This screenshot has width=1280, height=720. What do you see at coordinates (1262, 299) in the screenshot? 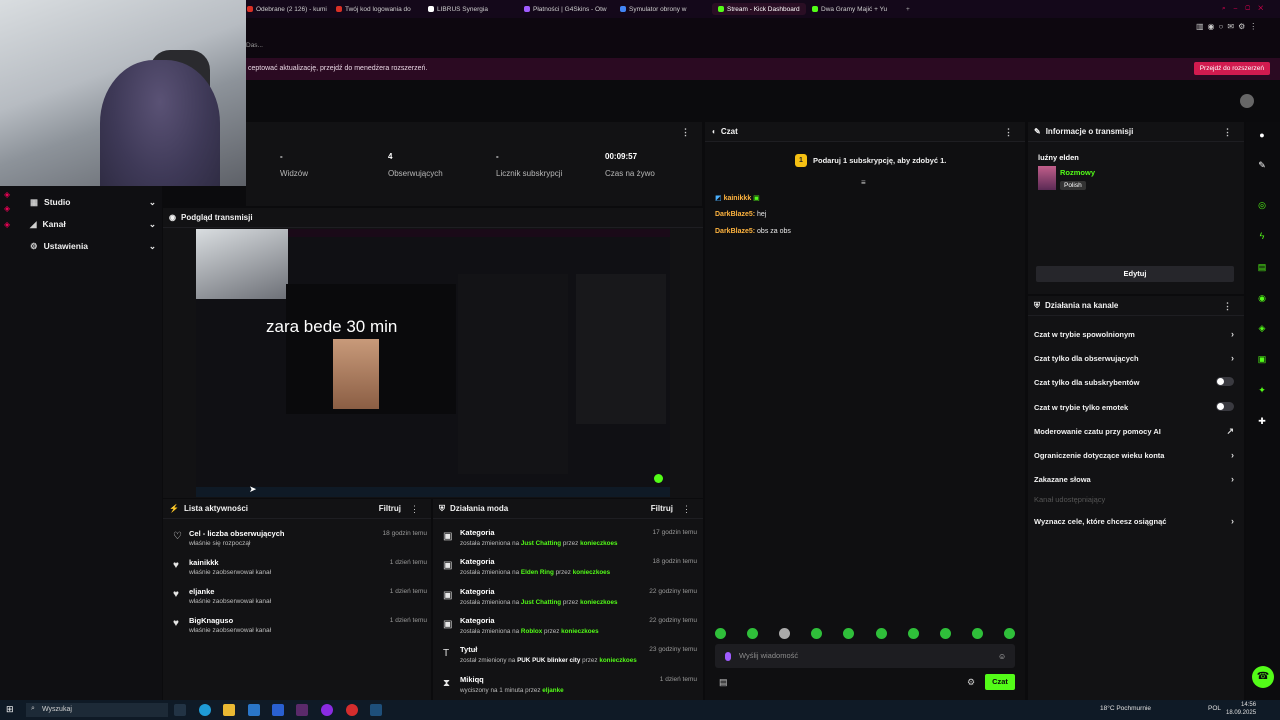
I see `chat-bubble-icon: ◉` at bounding box center [1262, 299].